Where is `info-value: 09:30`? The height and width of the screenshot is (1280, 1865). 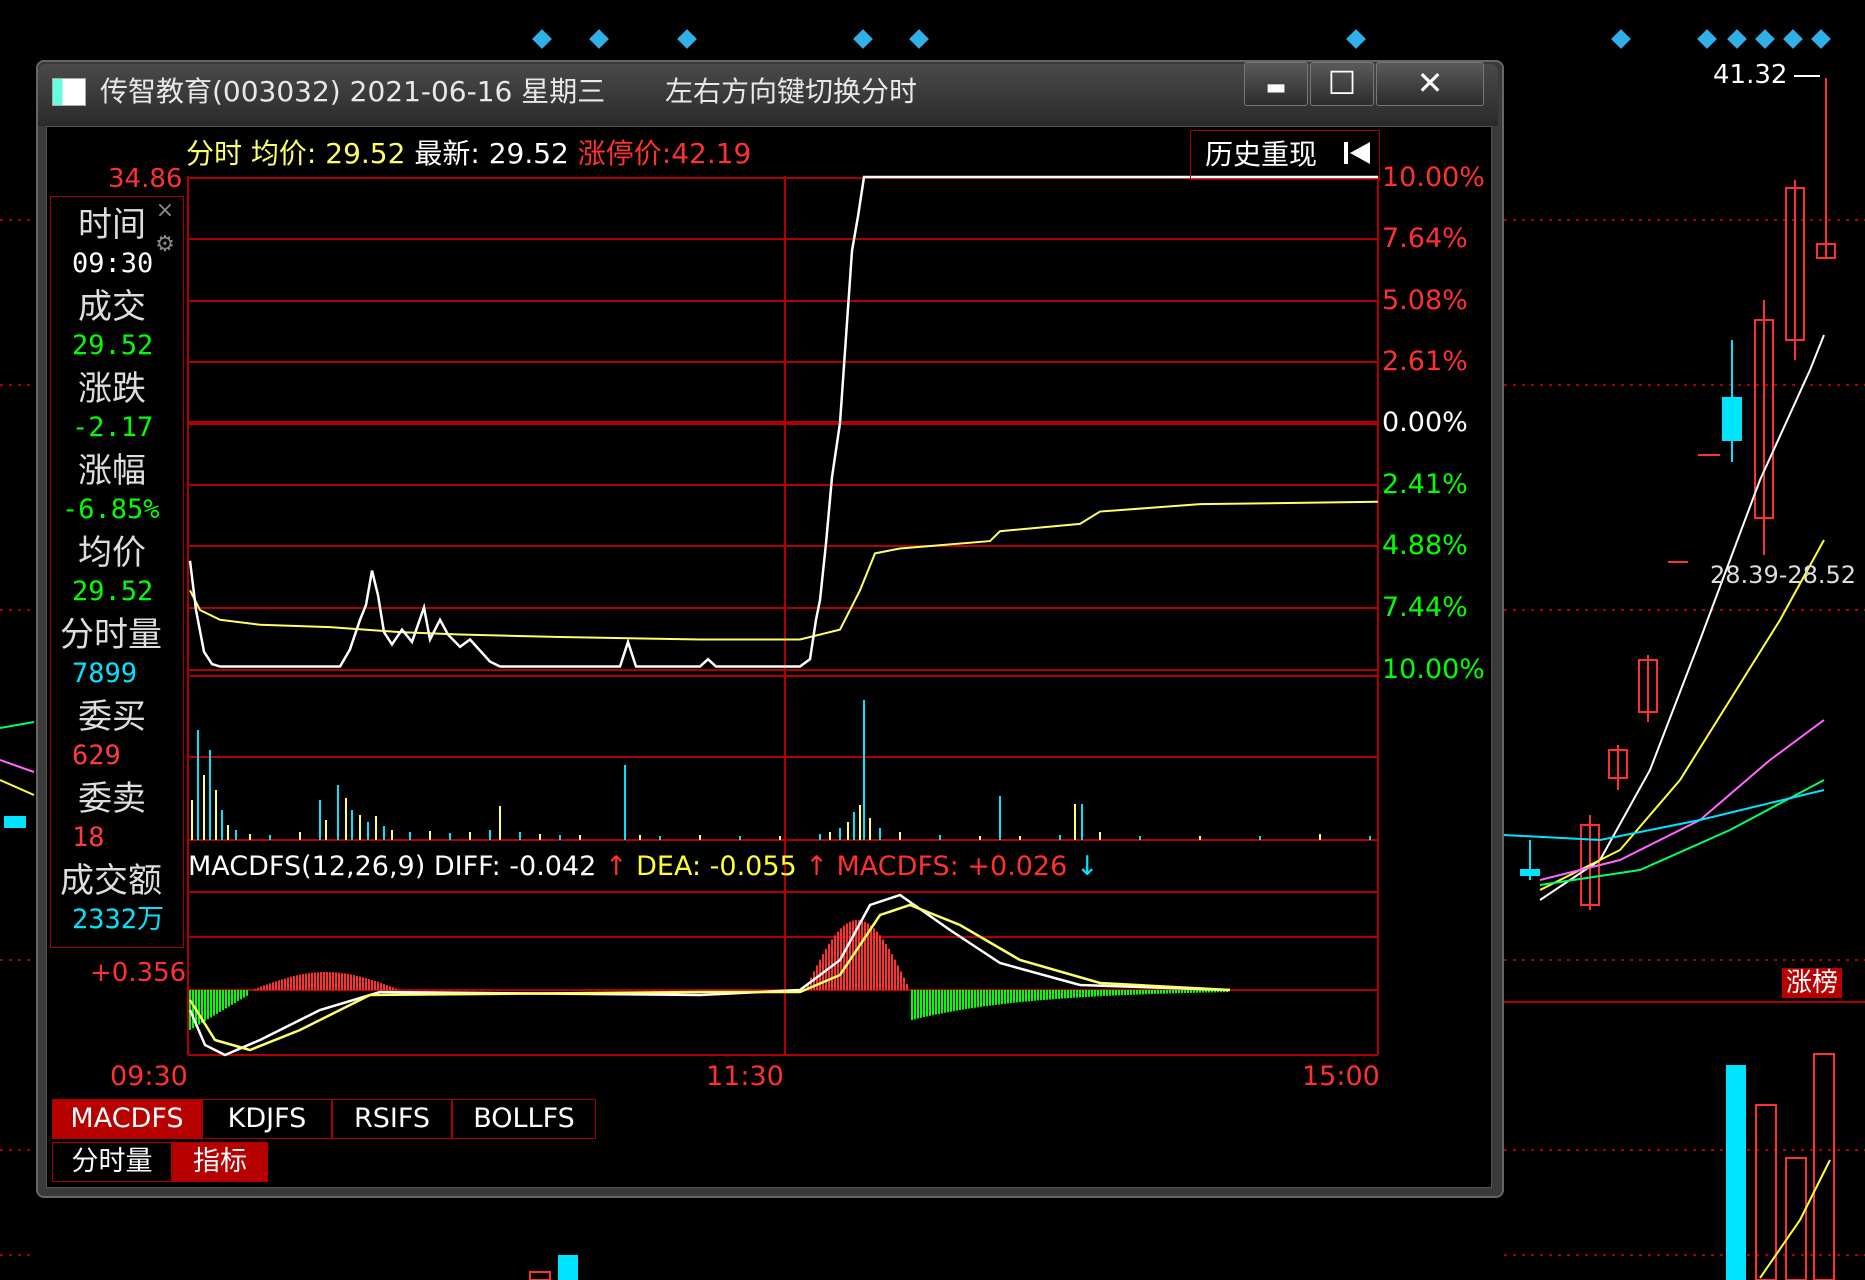 info-value: 09:30 is located at coordinates (113, 263).